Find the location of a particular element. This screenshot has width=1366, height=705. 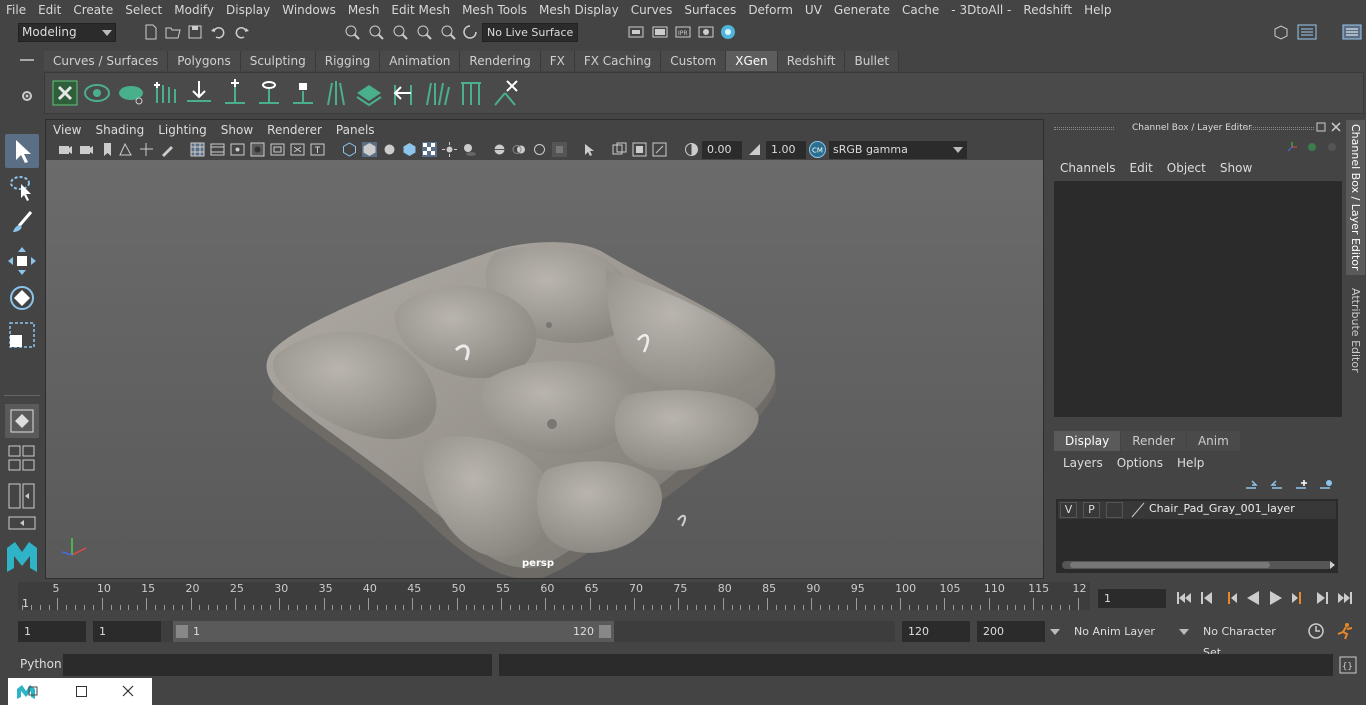

field-chart-icon is located at coordinates (277, 149).